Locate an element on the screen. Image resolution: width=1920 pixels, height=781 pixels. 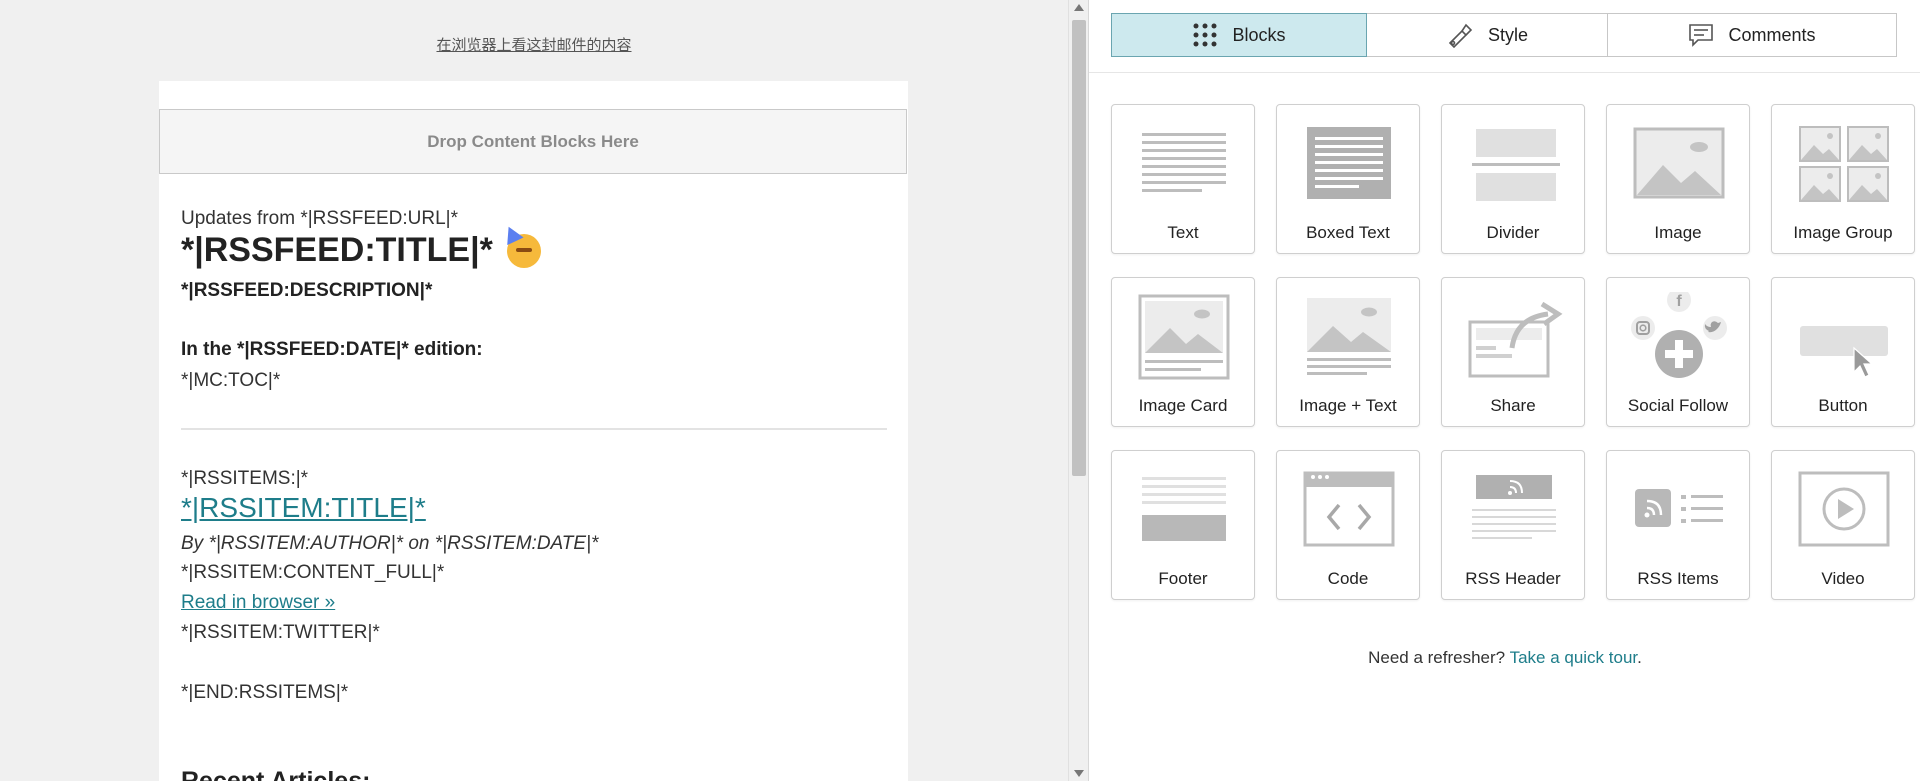
recent-articles-heading: Recent Articles: is located at coordinates (275, 774).